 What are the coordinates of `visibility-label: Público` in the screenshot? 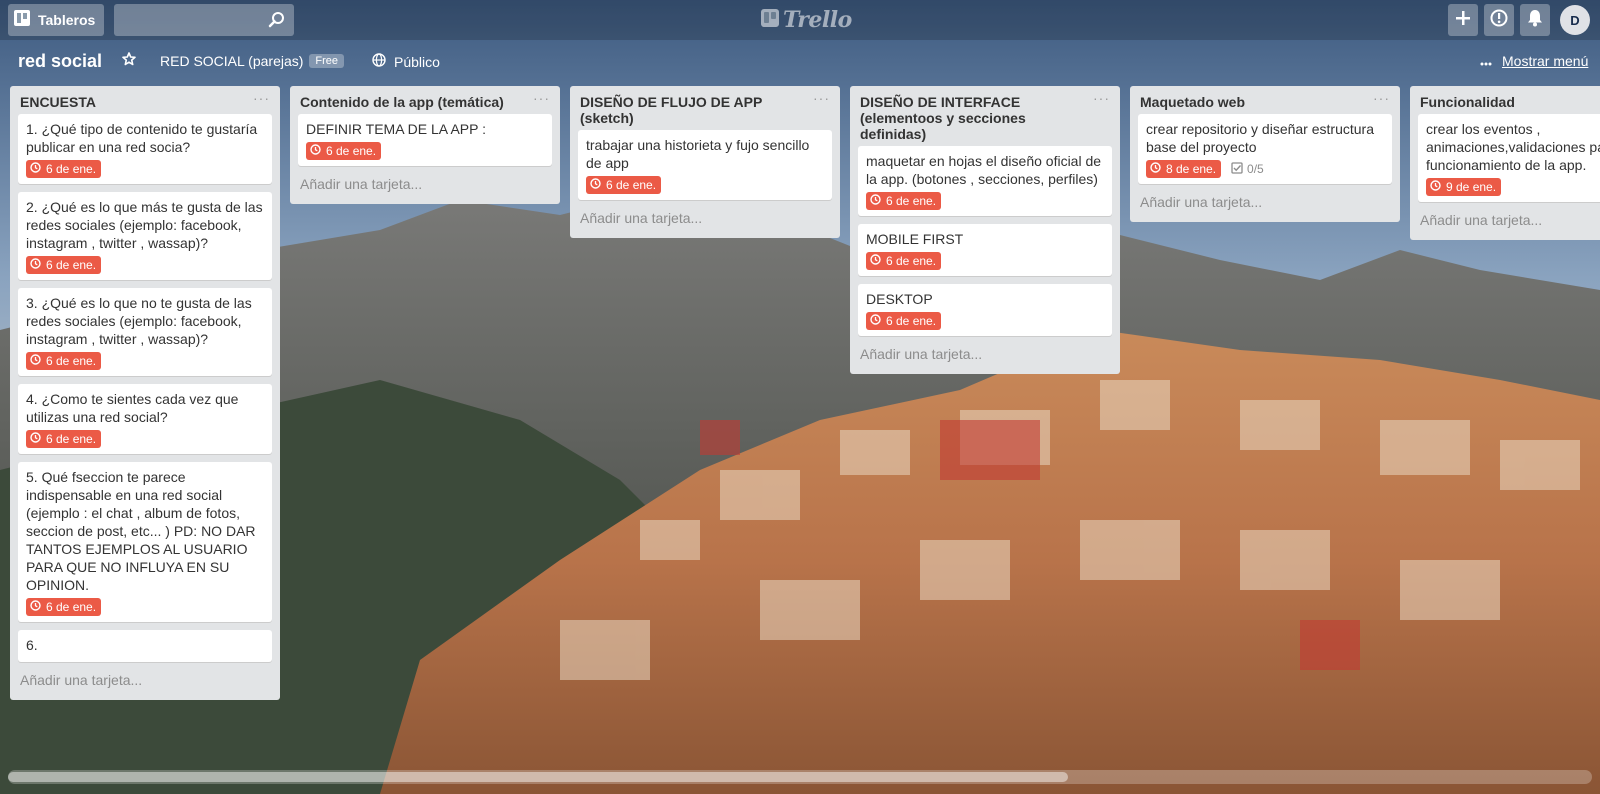 It's located at (417, 61).